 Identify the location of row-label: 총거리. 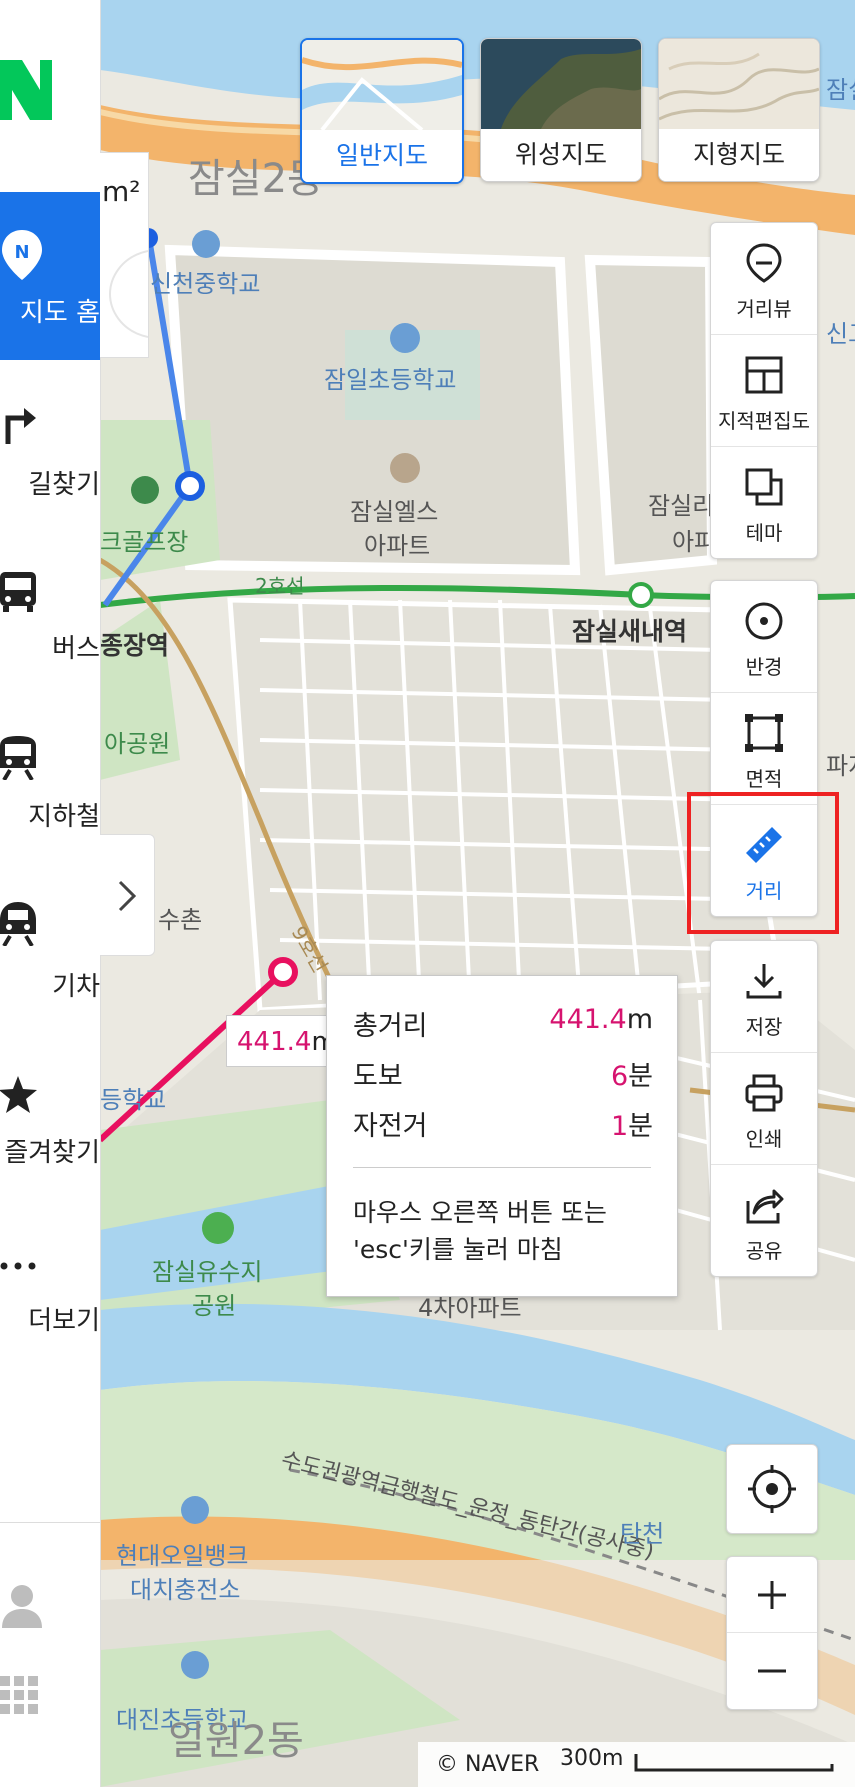
(390, 1026).